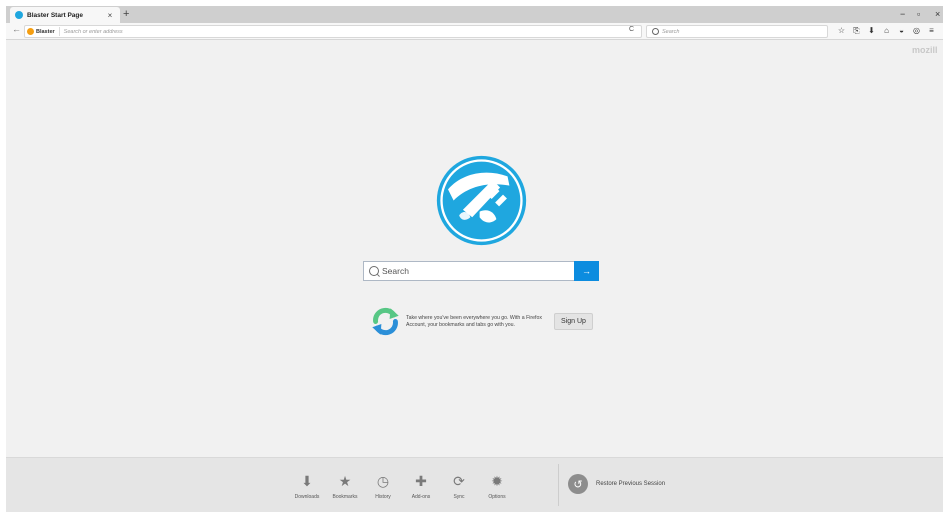 The width and height of the screenshot is (943, 512). I want to click on sync-icon: ⟳, so click(459, 481).